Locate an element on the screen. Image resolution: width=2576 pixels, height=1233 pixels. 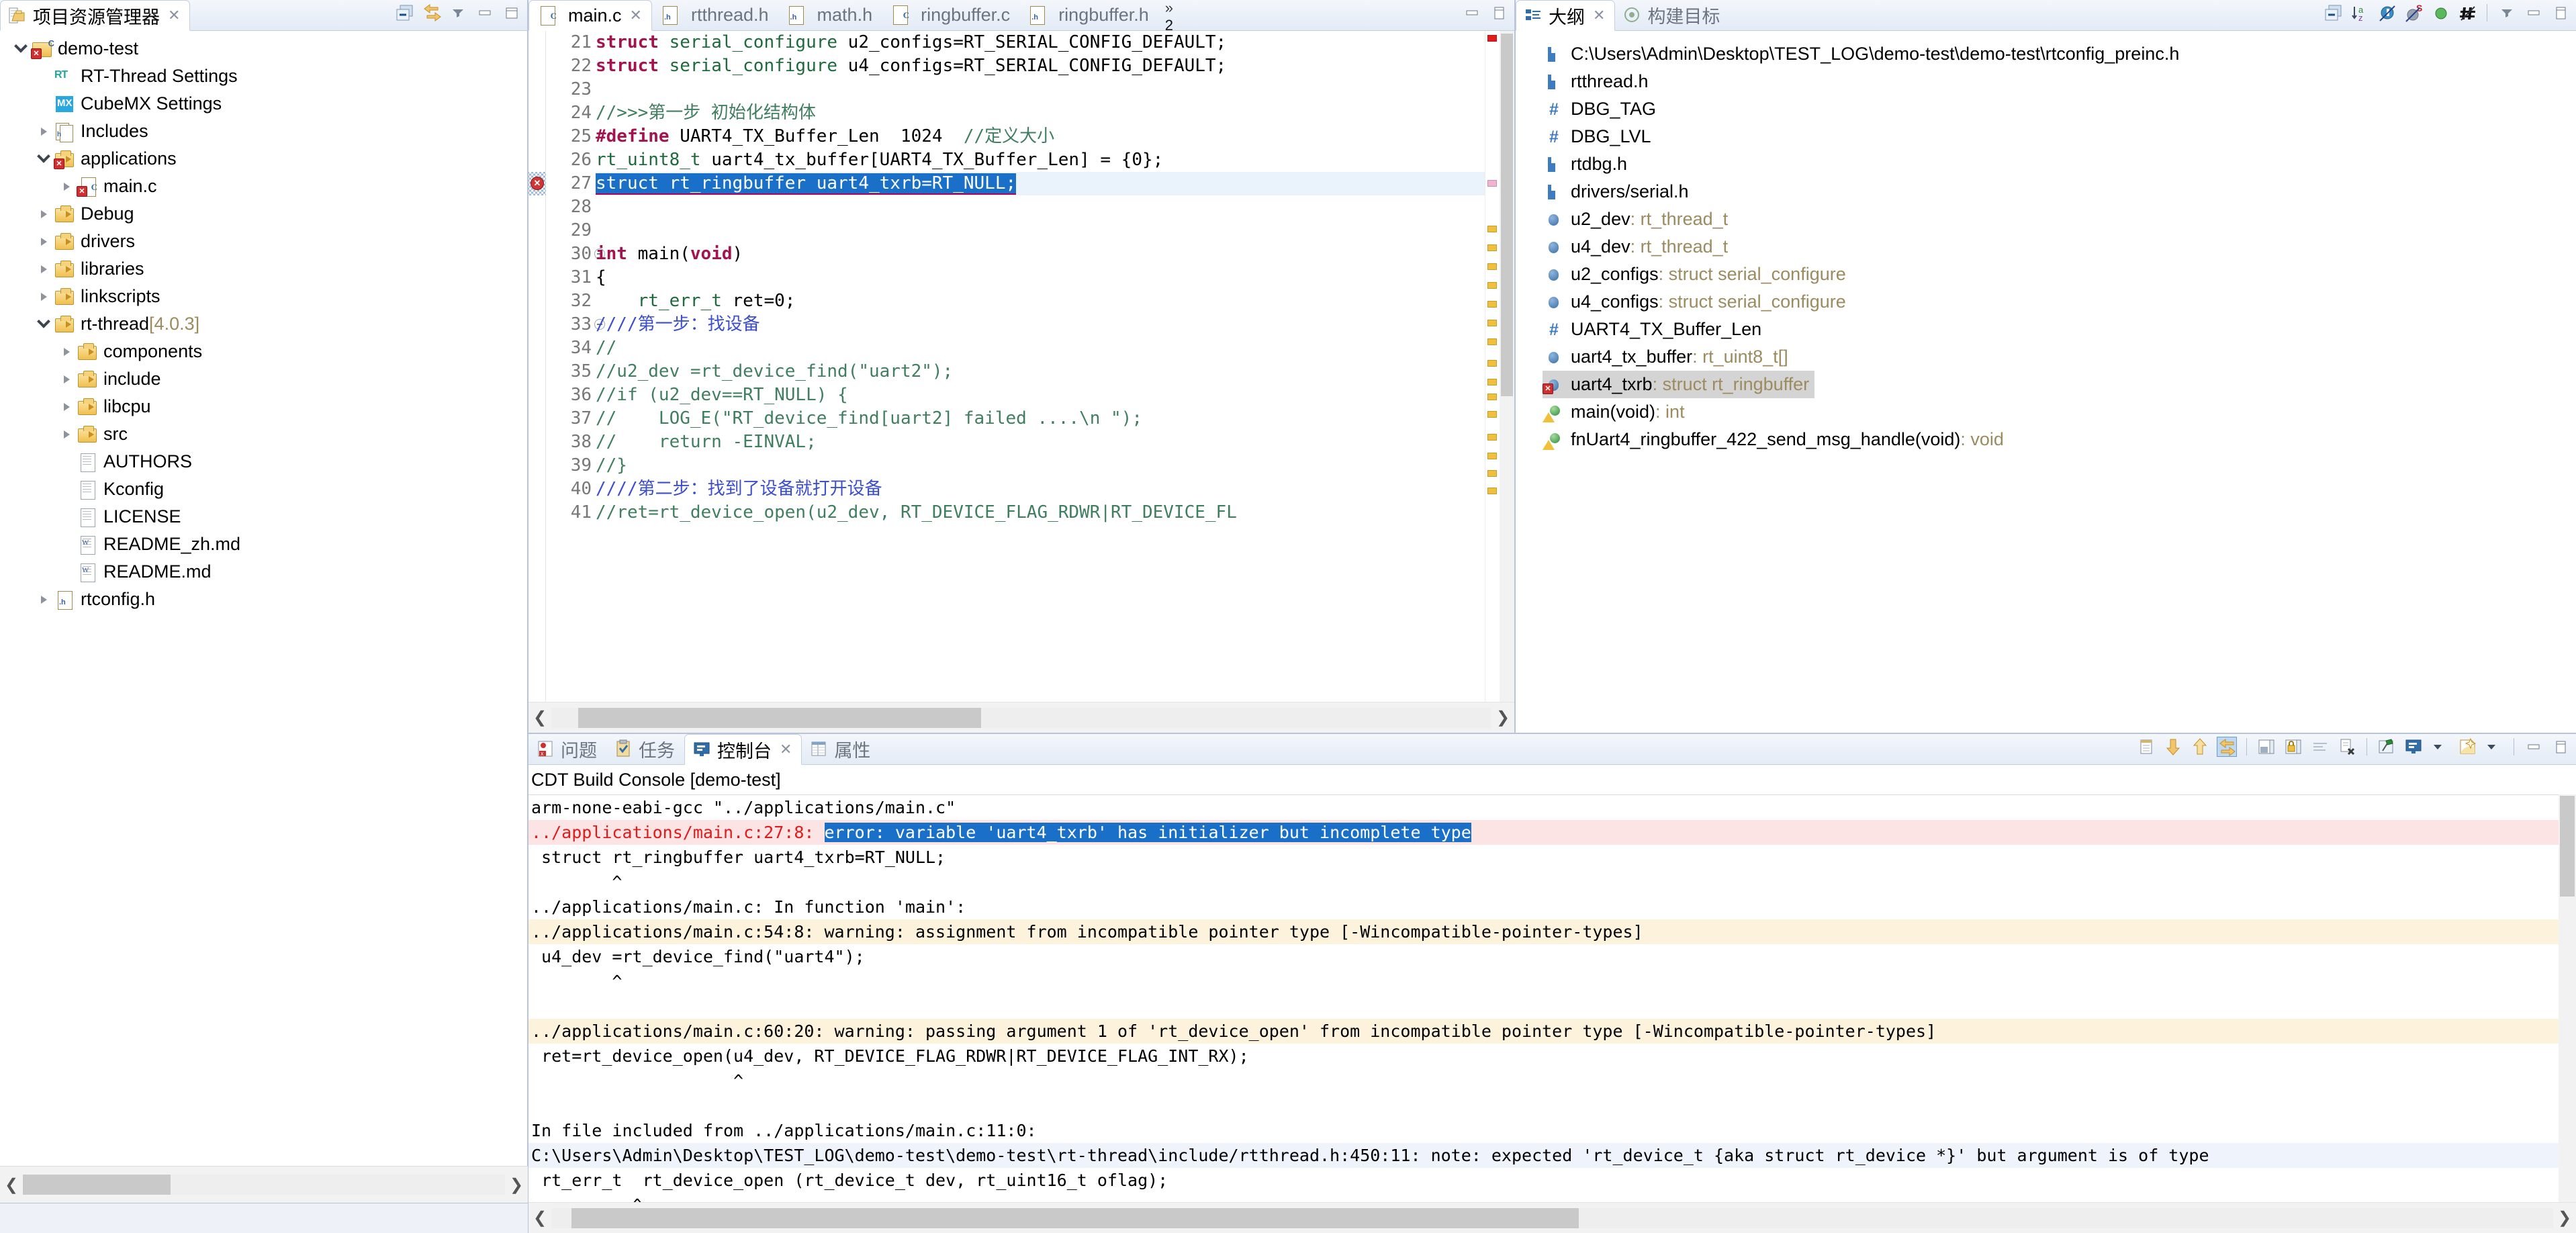
explorer-hscroll: ❮ ❯ is located at coordinates (264, 1184).